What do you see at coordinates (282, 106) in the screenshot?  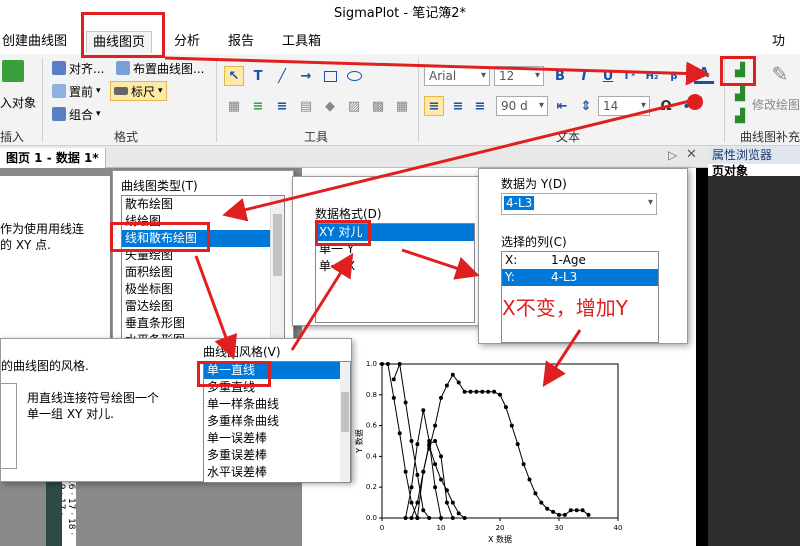 I see `line-style-icon: ≡` at bounding box center [282, 106].